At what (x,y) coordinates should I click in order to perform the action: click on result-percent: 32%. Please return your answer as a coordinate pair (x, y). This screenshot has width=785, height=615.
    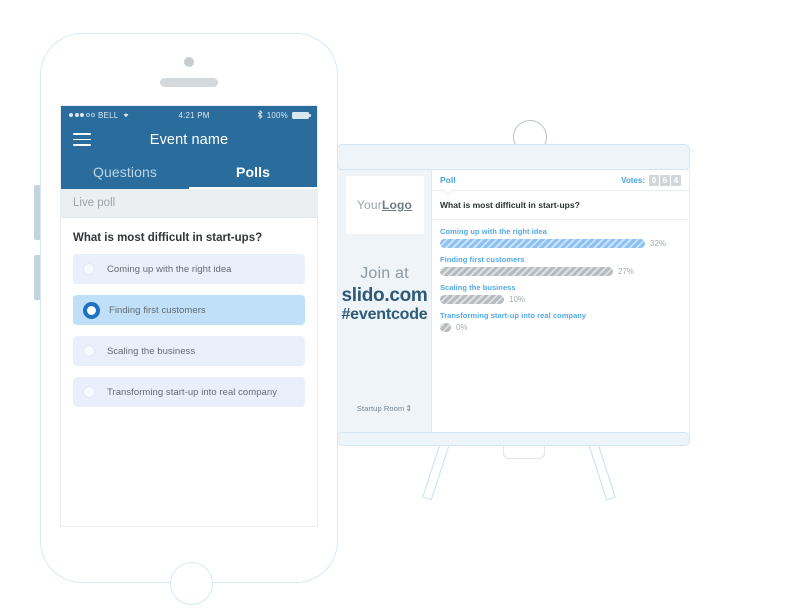
    Looking at the image, I should click on (658, 243).